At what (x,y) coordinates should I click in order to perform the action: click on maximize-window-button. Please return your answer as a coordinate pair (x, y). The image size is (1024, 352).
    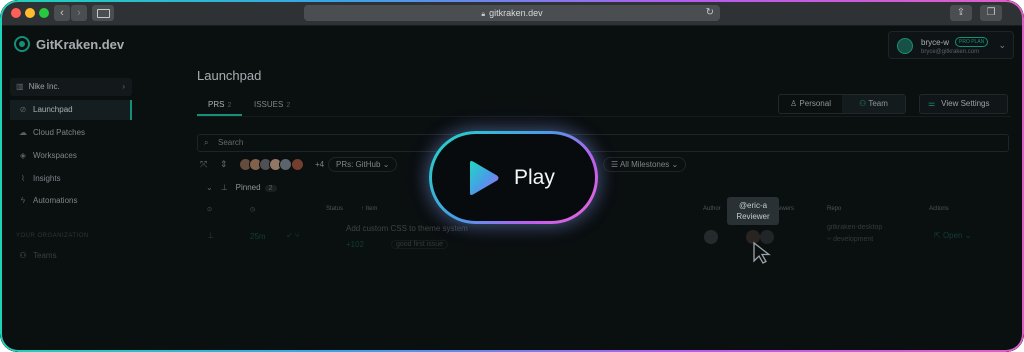
    Looking at the image, I should click on (44, 13).